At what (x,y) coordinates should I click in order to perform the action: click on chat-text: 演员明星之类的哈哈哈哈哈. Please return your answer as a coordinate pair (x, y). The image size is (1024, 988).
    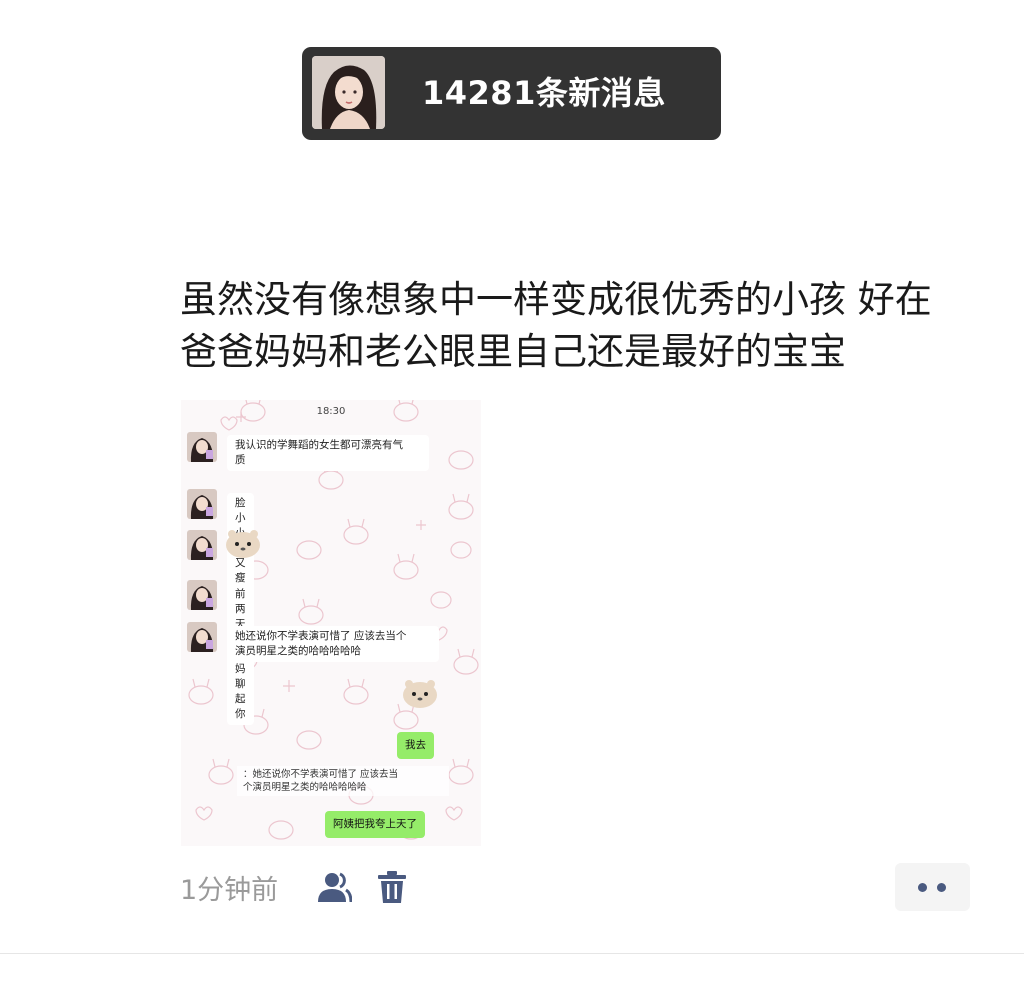
    Looking at the image, I should click on (298, 651).